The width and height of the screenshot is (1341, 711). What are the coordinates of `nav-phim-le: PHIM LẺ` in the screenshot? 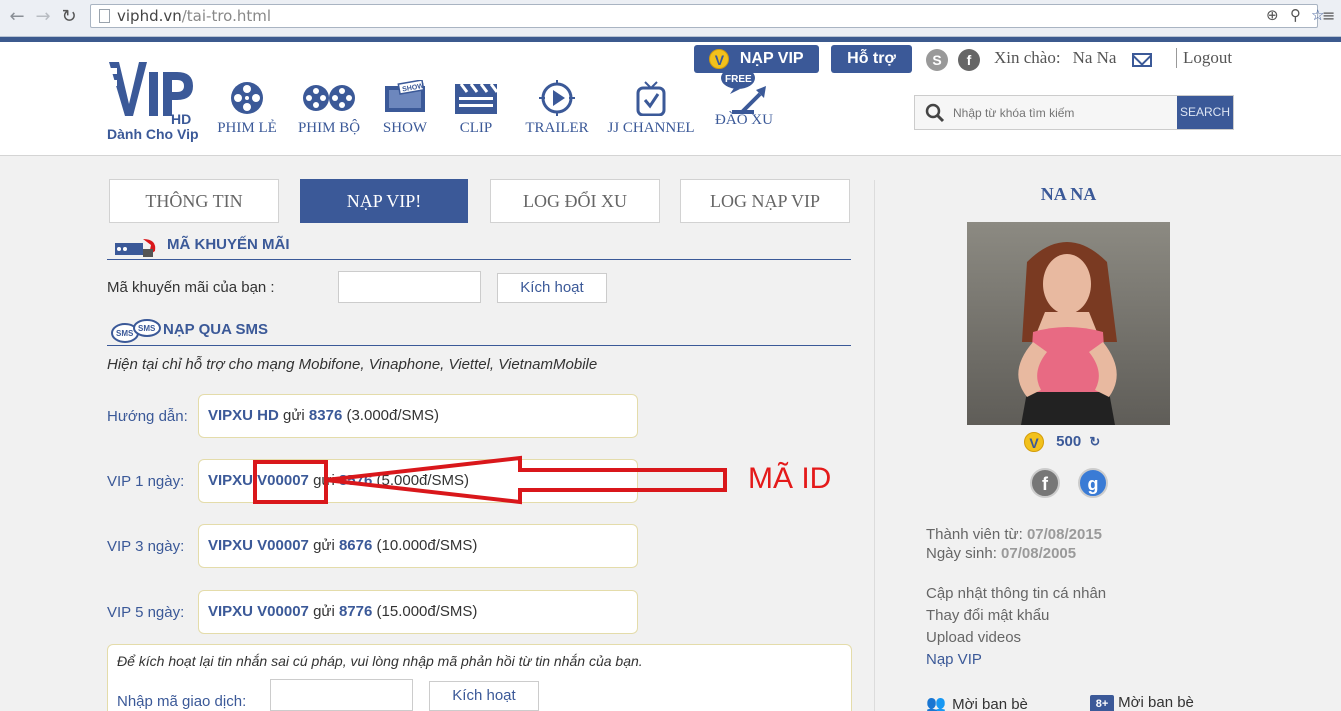 It's located at (247, 108).